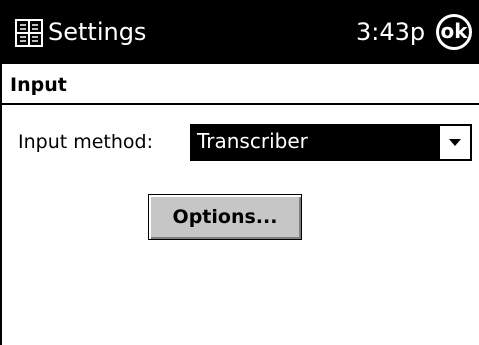 The image size is (479, 345). Describe the element at coordinates (239, 104) in the screenshot. I see `divider` at that location.